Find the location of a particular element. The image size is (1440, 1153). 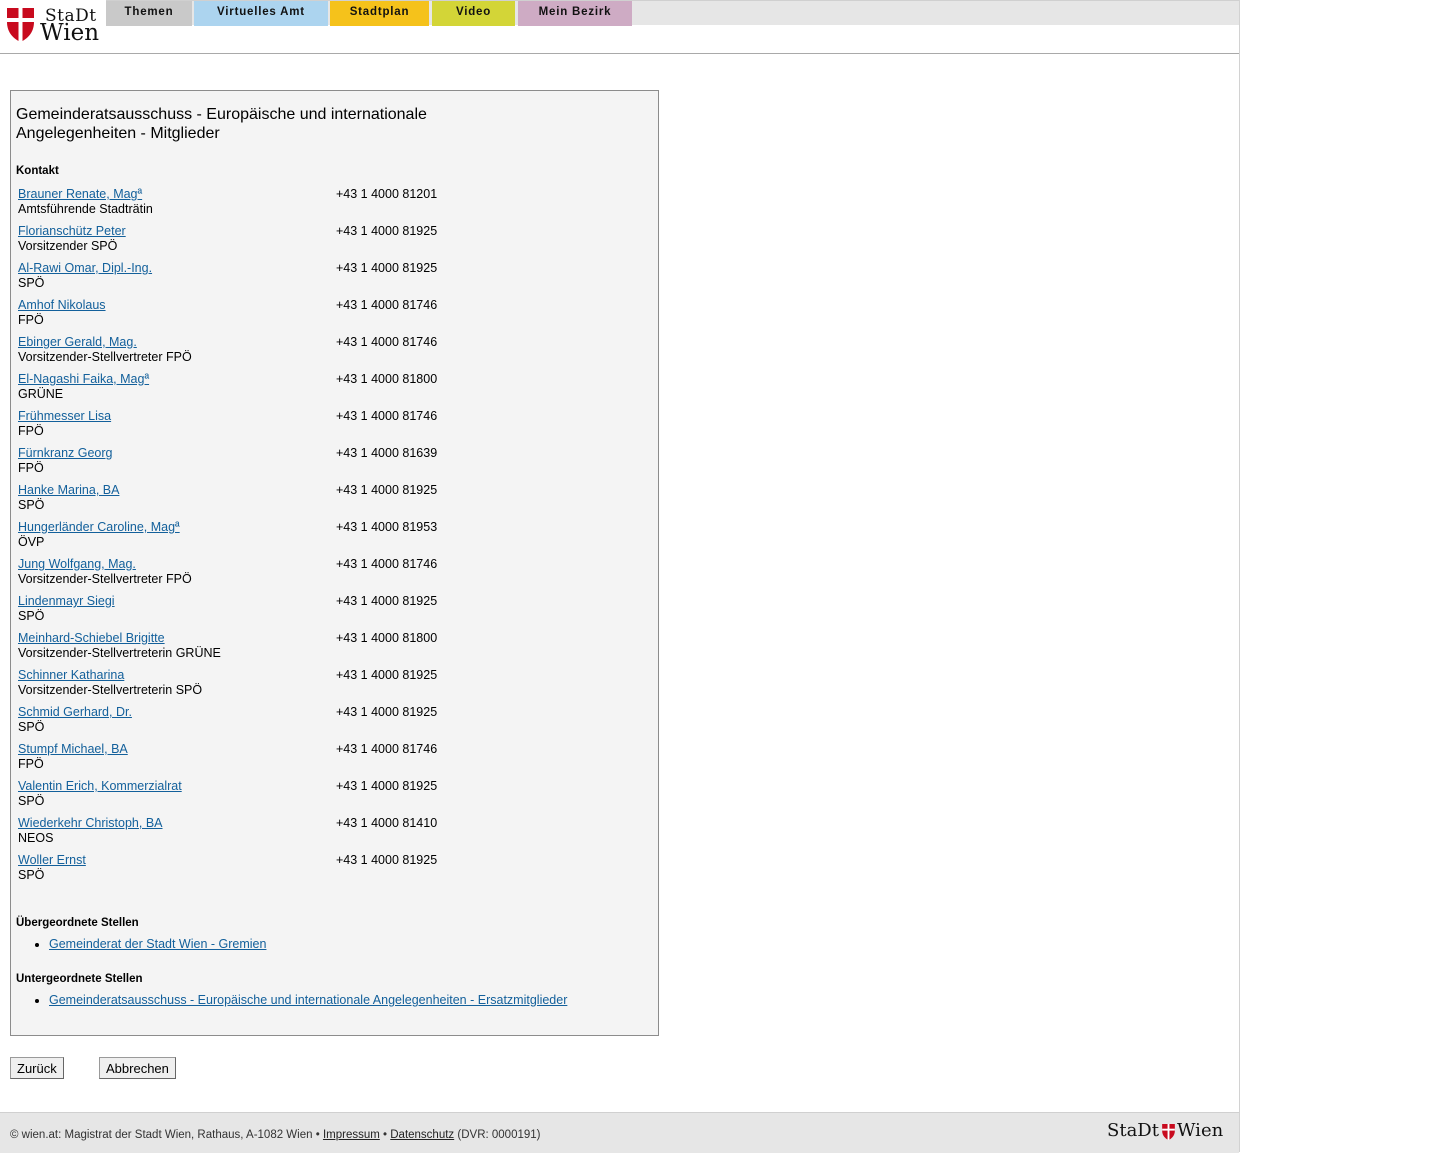

logo-text-wien: Wien is located at coordinates (70, 33).